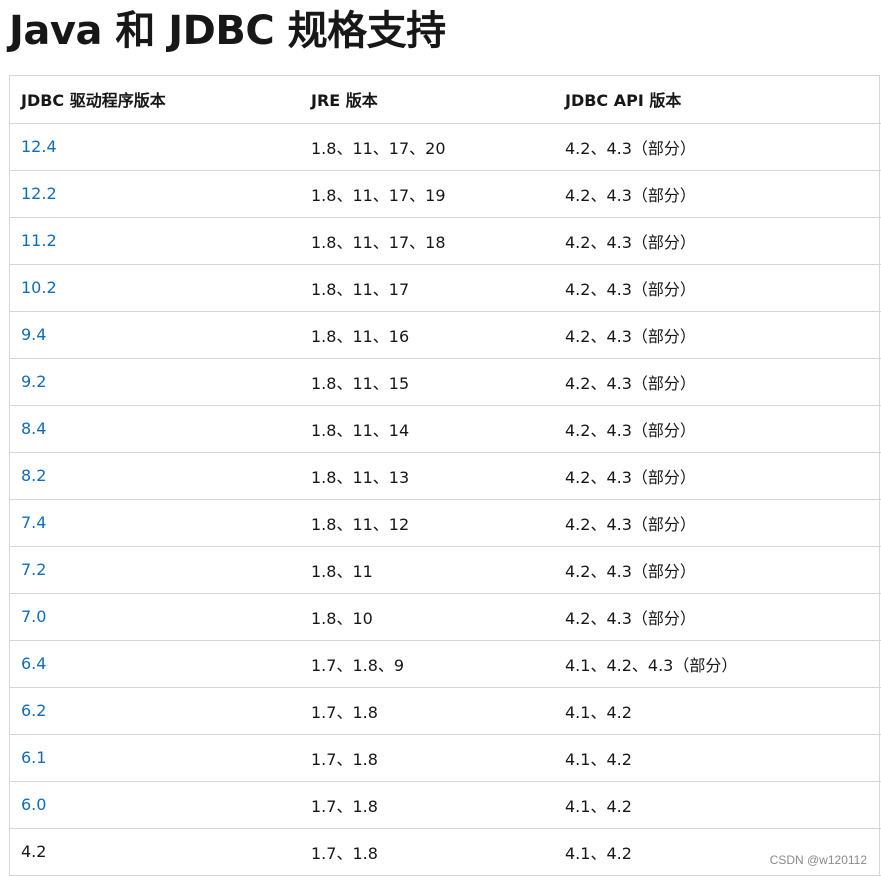  I want to click on watermark: CSDN @w120112, so click(818, 860).